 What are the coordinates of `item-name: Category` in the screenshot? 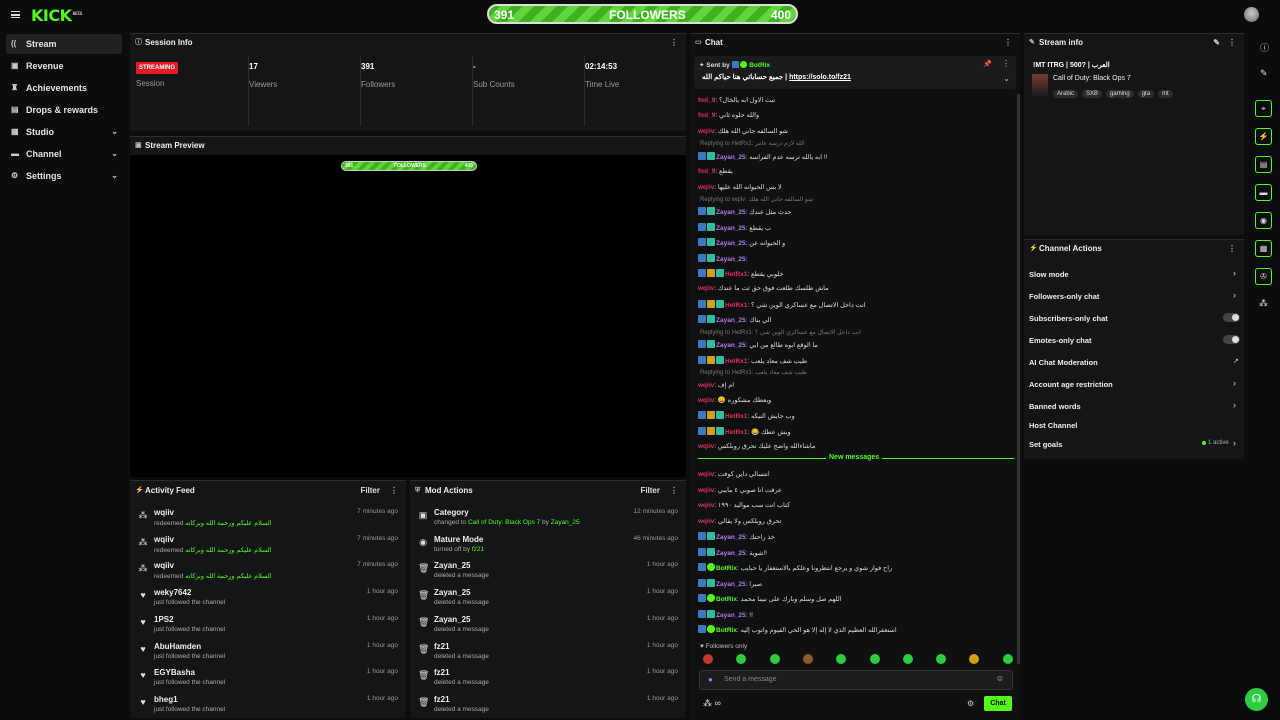 It's located at (451, 512).